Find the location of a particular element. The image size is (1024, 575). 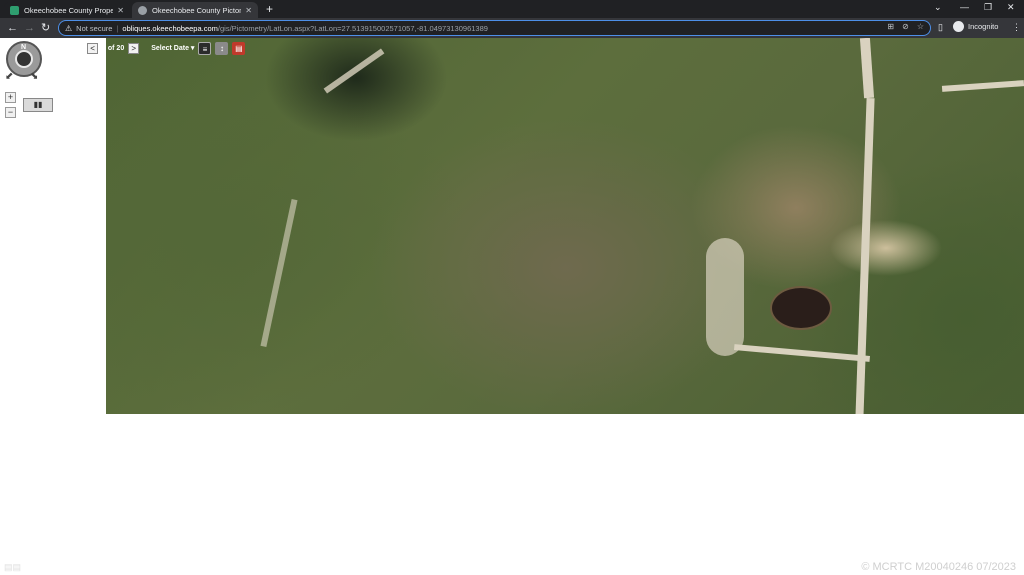

previous-image-button: < is located at coordinates (93, 48).